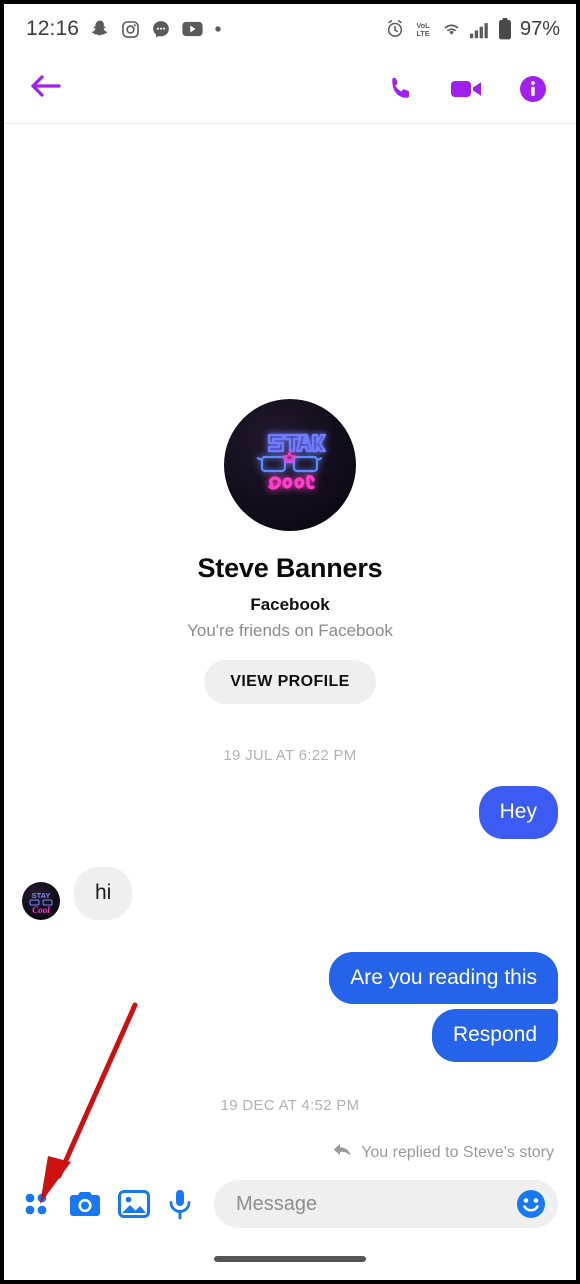  I want to click on contact-platform: Facebook, so click(290, 604).